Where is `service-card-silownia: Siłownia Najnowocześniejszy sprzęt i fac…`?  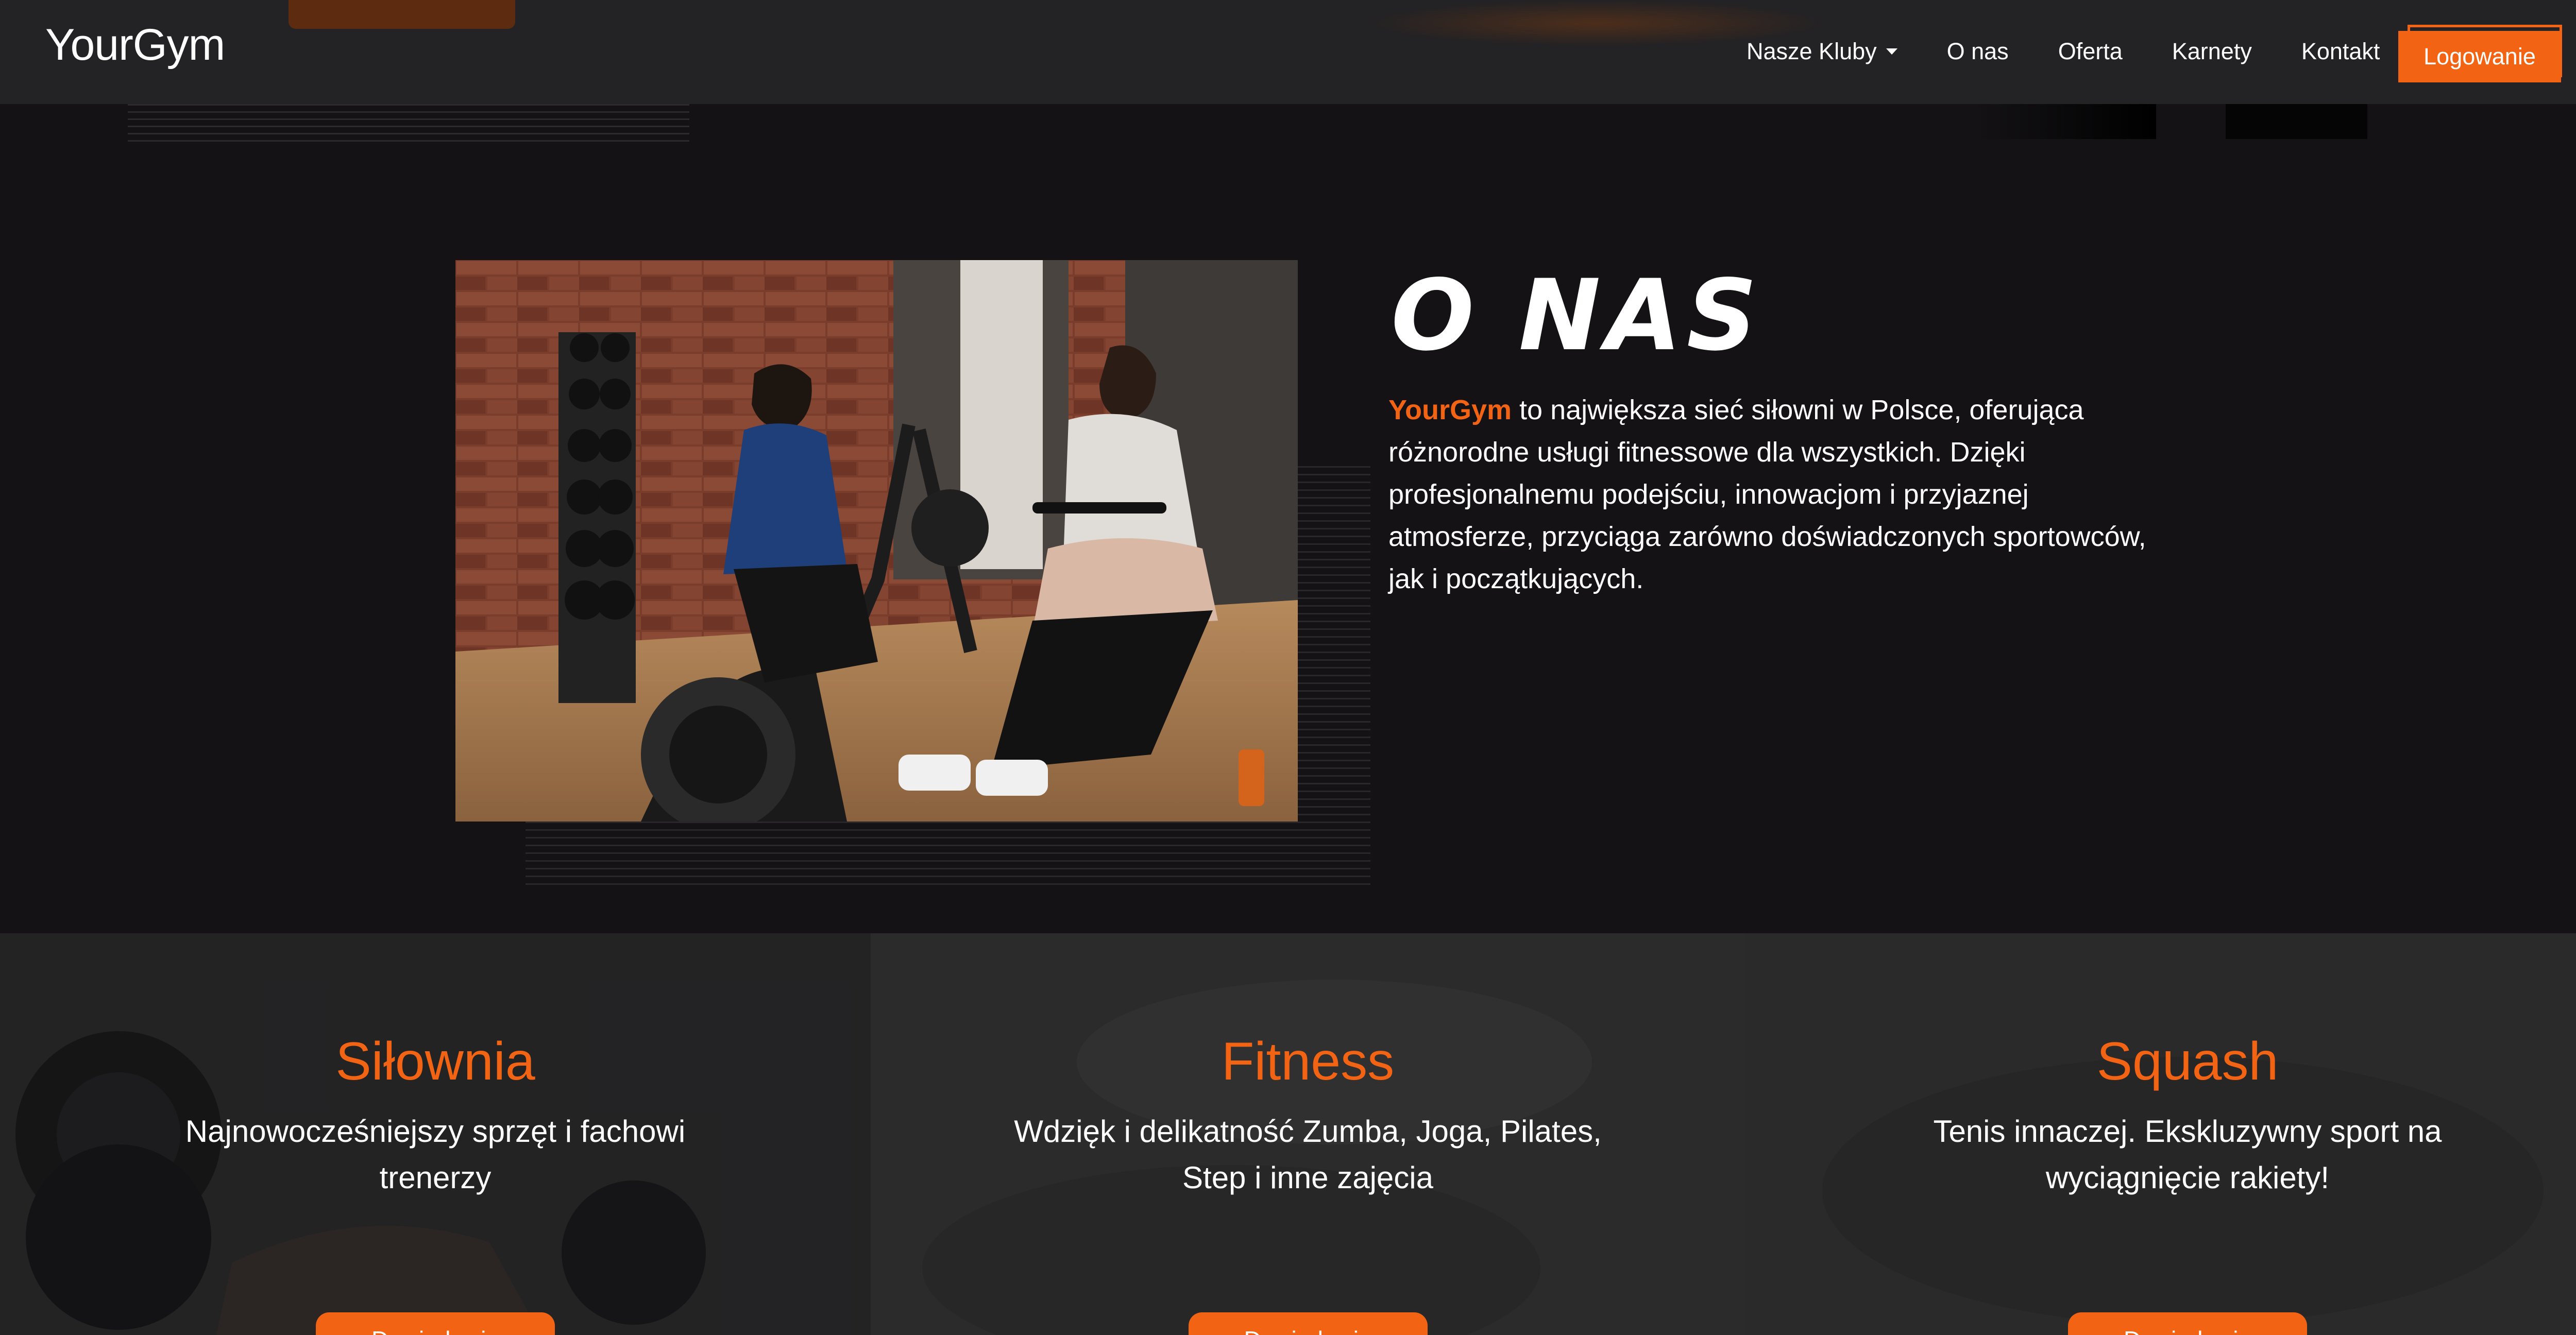
service-card-silownia: Siłownia Najnowocześniejszy sprzęt i fac… is located at coordinates (435, 1134).